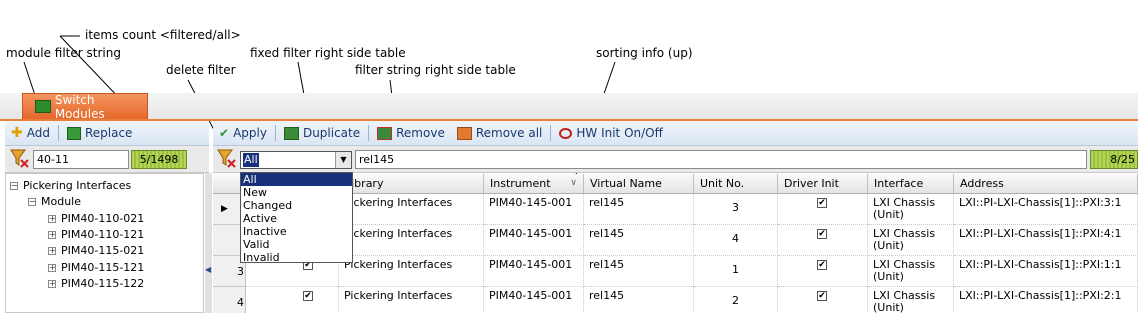 This screenshot has width=1138, height=313. What do you see at coordinates (103, 283) in the screenshot?
I see `tree-item-label: PIM40-115-122` at bounding box center [103, 283].